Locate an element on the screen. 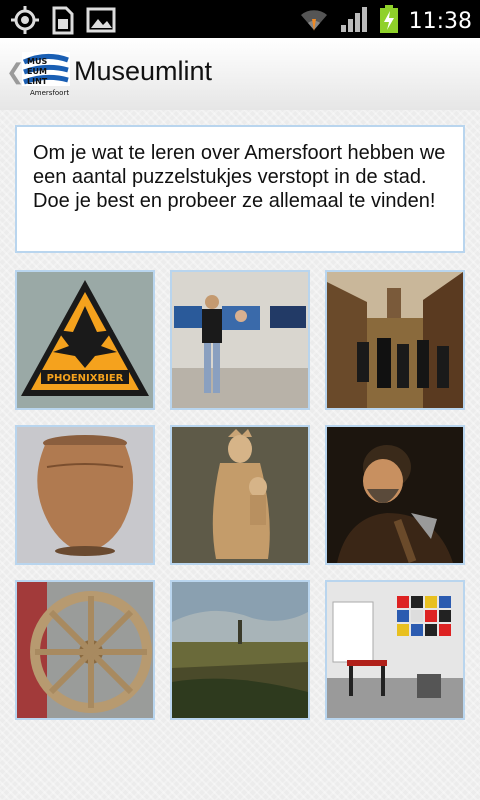 This screenshot has width=480, height=800. gps-icon is located at coordinates (25, 22).